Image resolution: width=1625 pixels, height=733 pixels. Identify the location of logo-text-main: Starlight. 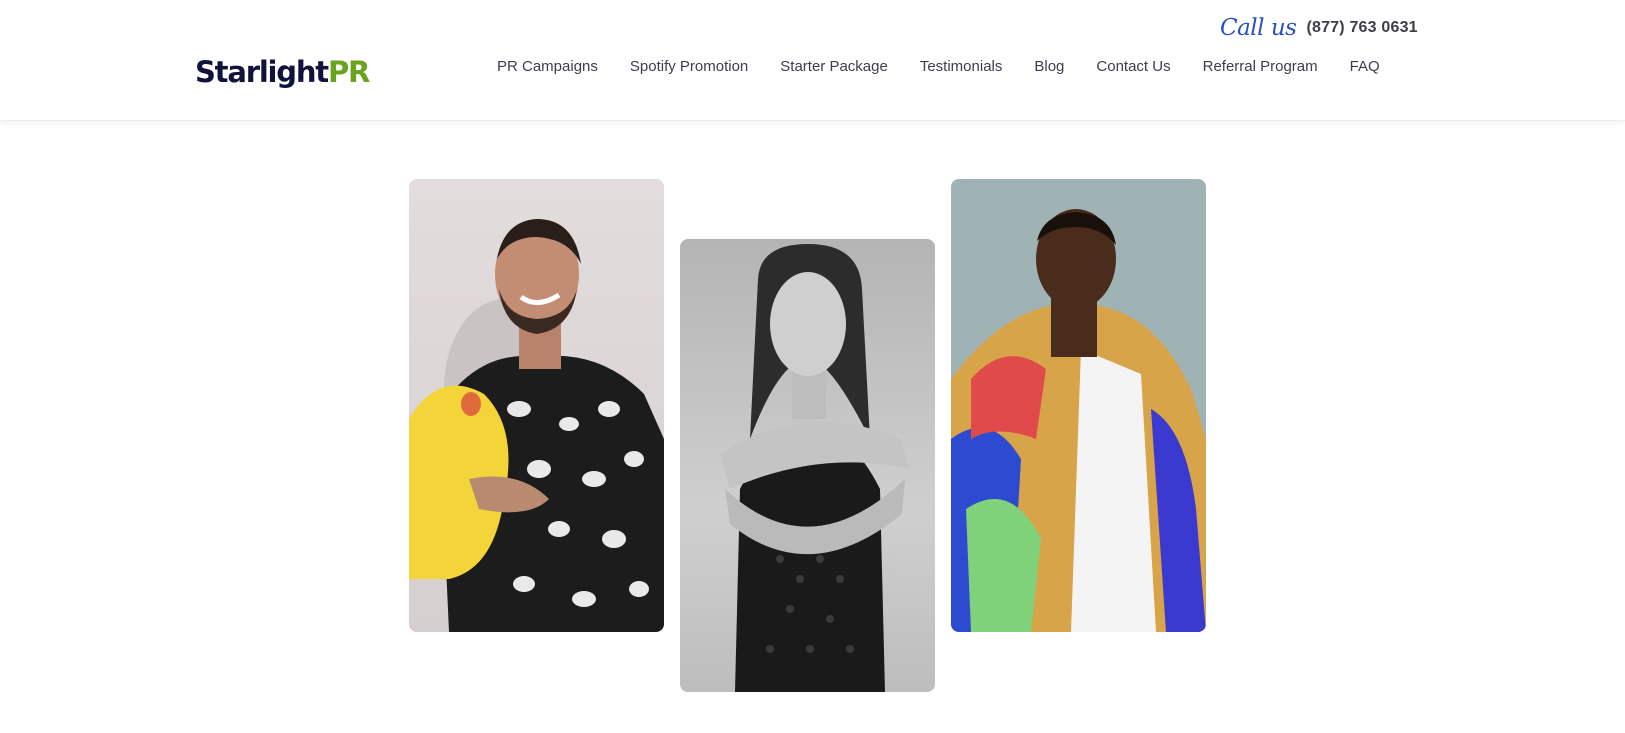
(262, 72).